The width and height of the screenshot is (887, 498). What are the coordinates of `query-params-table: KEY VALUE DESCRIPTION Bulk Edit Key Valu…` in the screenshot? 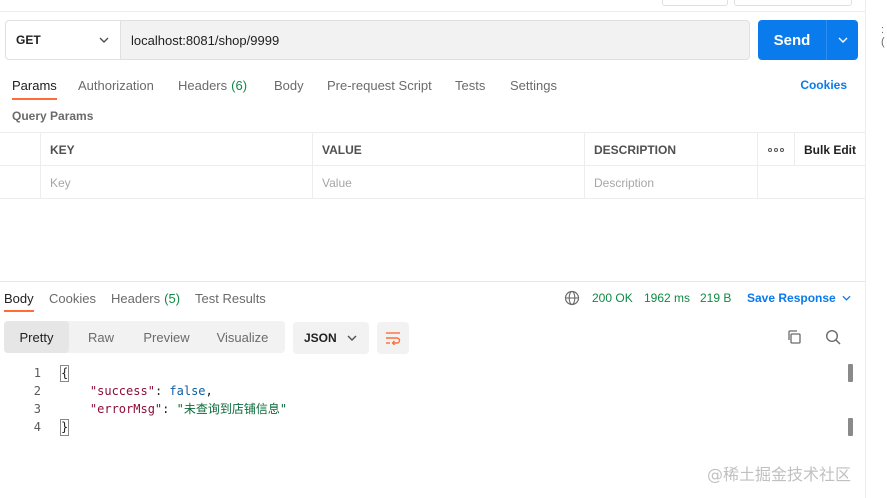 It's located at (432, 165).